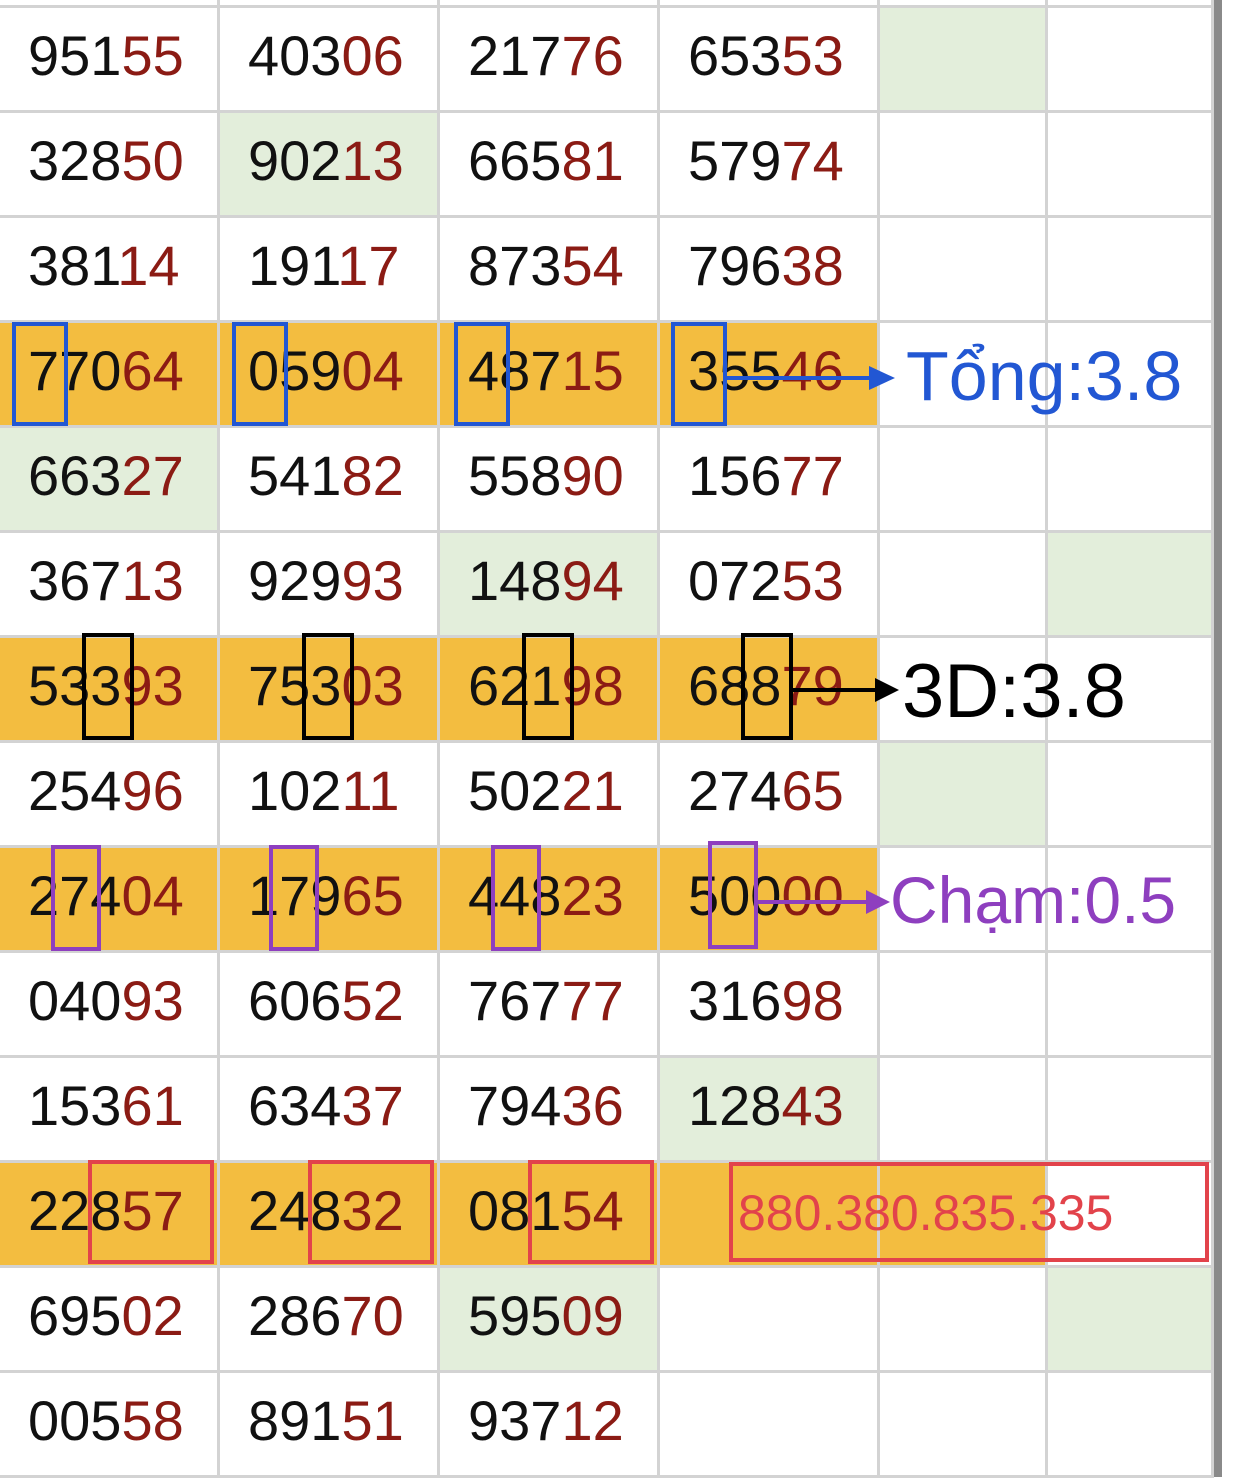  I want to click on grid-cell: 38114, so click(110, 270).